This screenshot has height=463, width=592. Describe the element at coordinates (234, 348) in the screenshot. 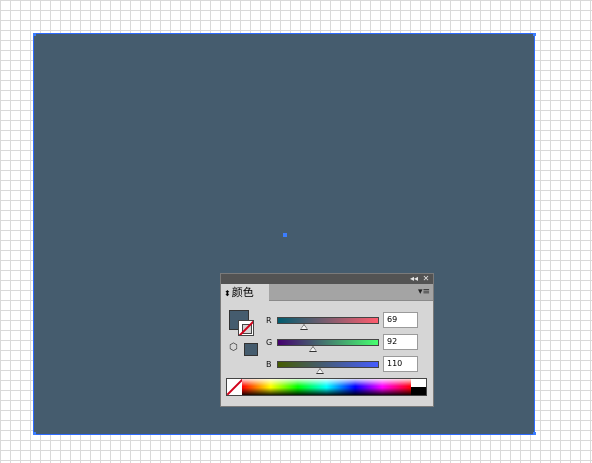

I see `out-of-gamut-cube-icon: ⬡` at that location.